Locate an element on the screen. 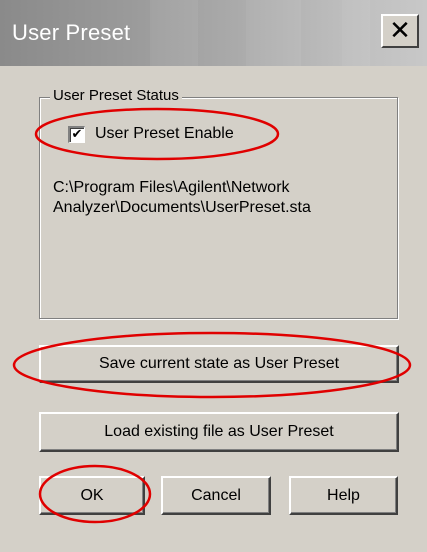 The width and height of the screenshot is (427, 552). user-preset-enable-row: ✔ User Preset Enable is located at coordinates (151, 134).